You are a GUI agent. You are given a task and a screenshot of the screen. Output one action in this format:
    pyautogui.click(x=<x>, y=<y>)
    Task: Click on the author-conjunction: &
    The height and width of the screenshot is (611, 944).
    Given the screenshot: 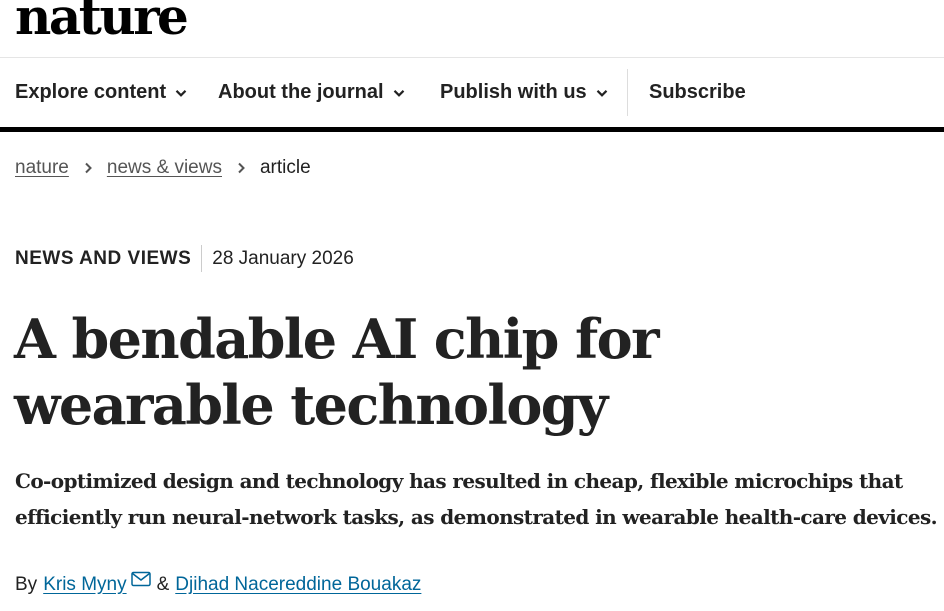 What is the action you would take?
    pyautogui.click(x=163, y=584)
    